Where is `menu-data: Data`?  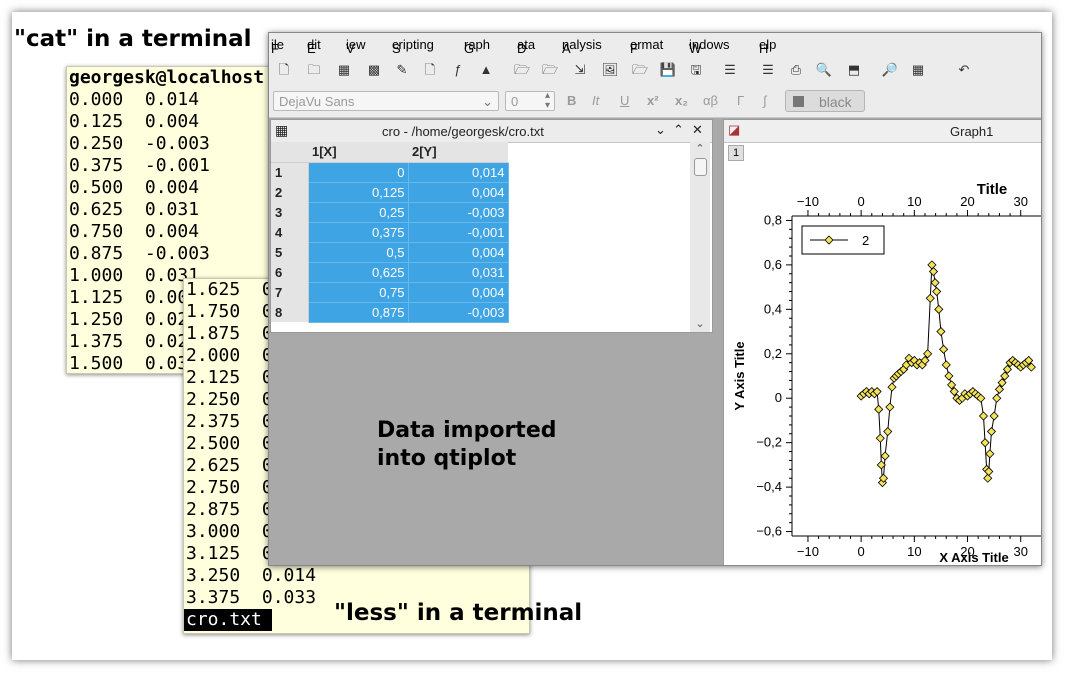
menu-data: Data is located at coordinates (526, 46).